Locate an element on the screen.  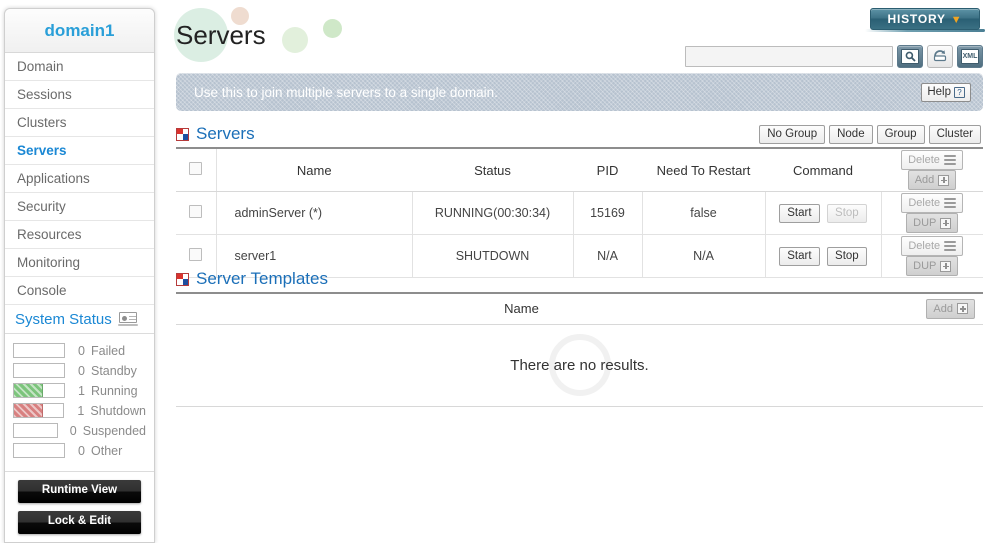
delete-stack-icon is located at coordinates (950, 246).